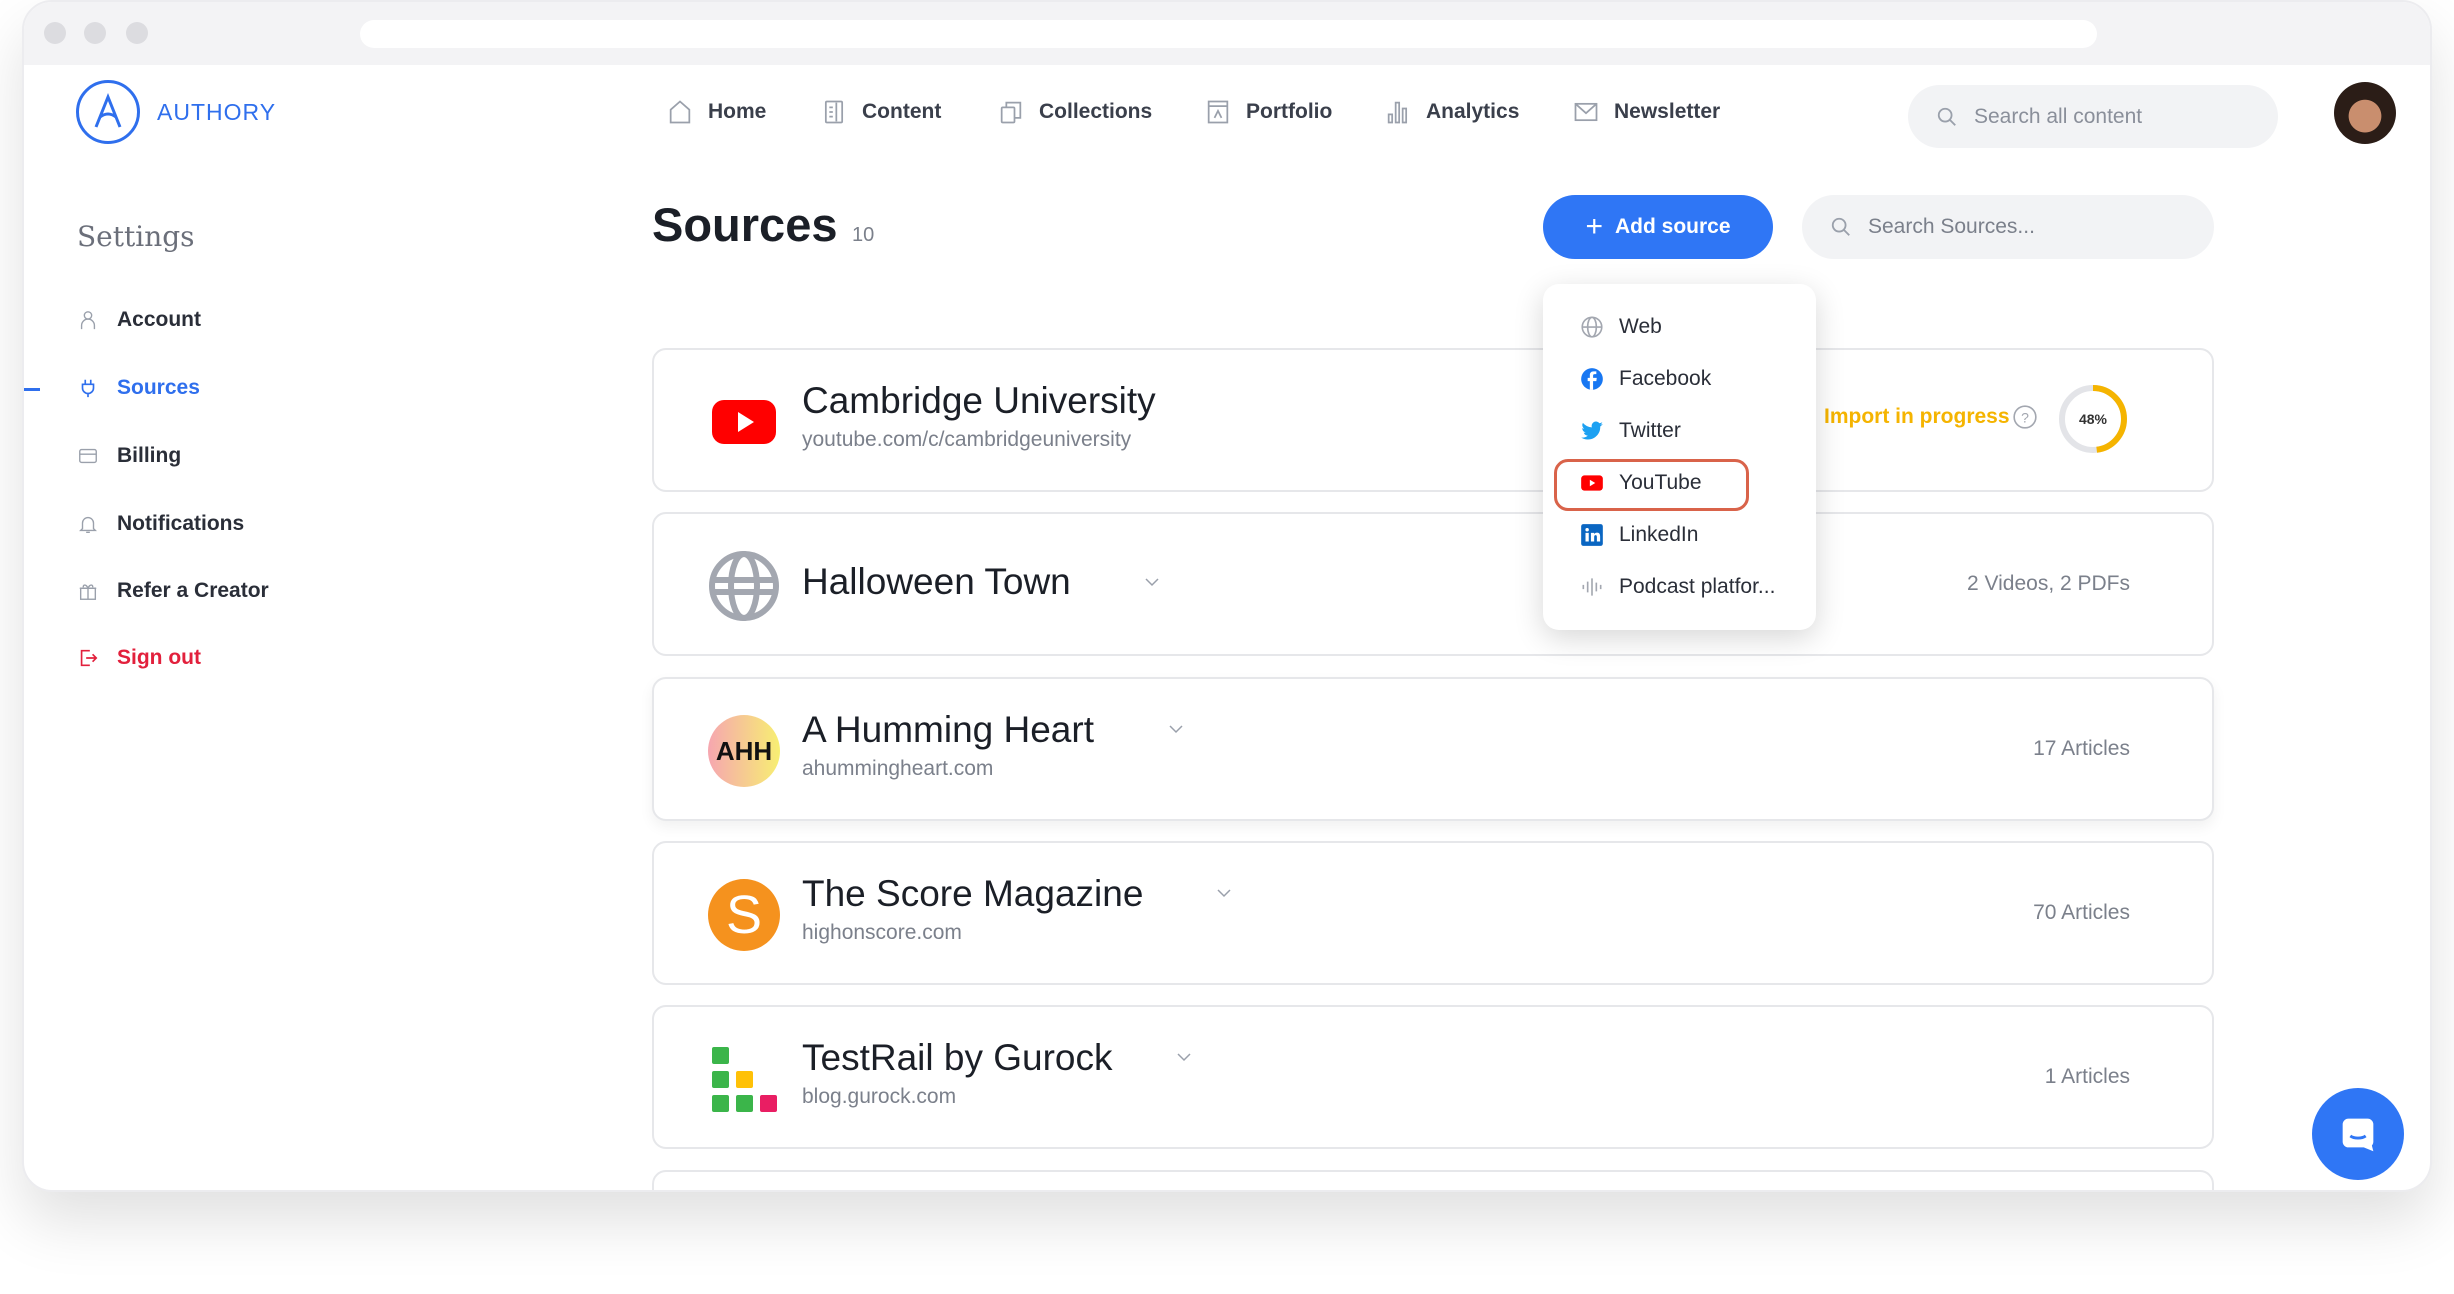 The image size is (2454, 1294). What do you see at coordinates (882, 932) in the screenshot?
I see `source-url: highonscore.com` at bounding box center [882, 932].